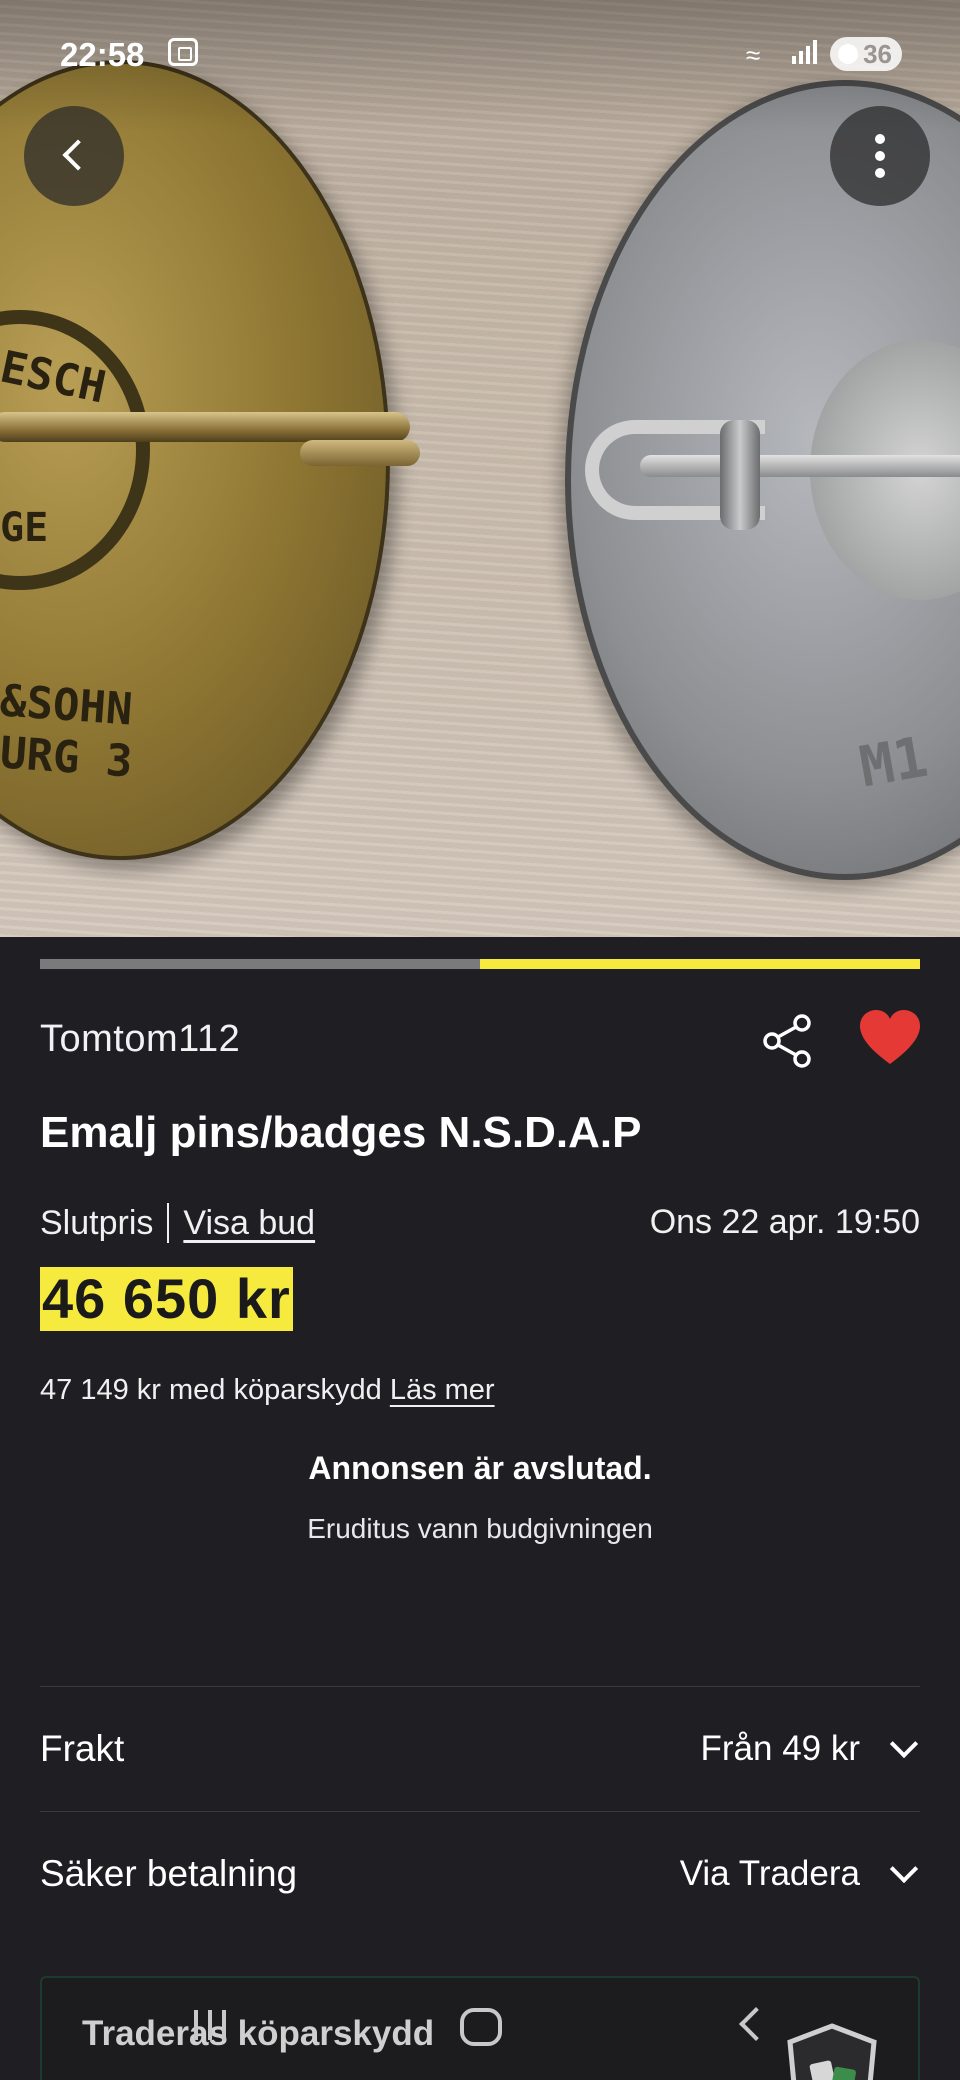 The image size is (960, 2080). Describe the element at coordinates (804, 52) in the screenshot. I see `signal-icon` at that location.